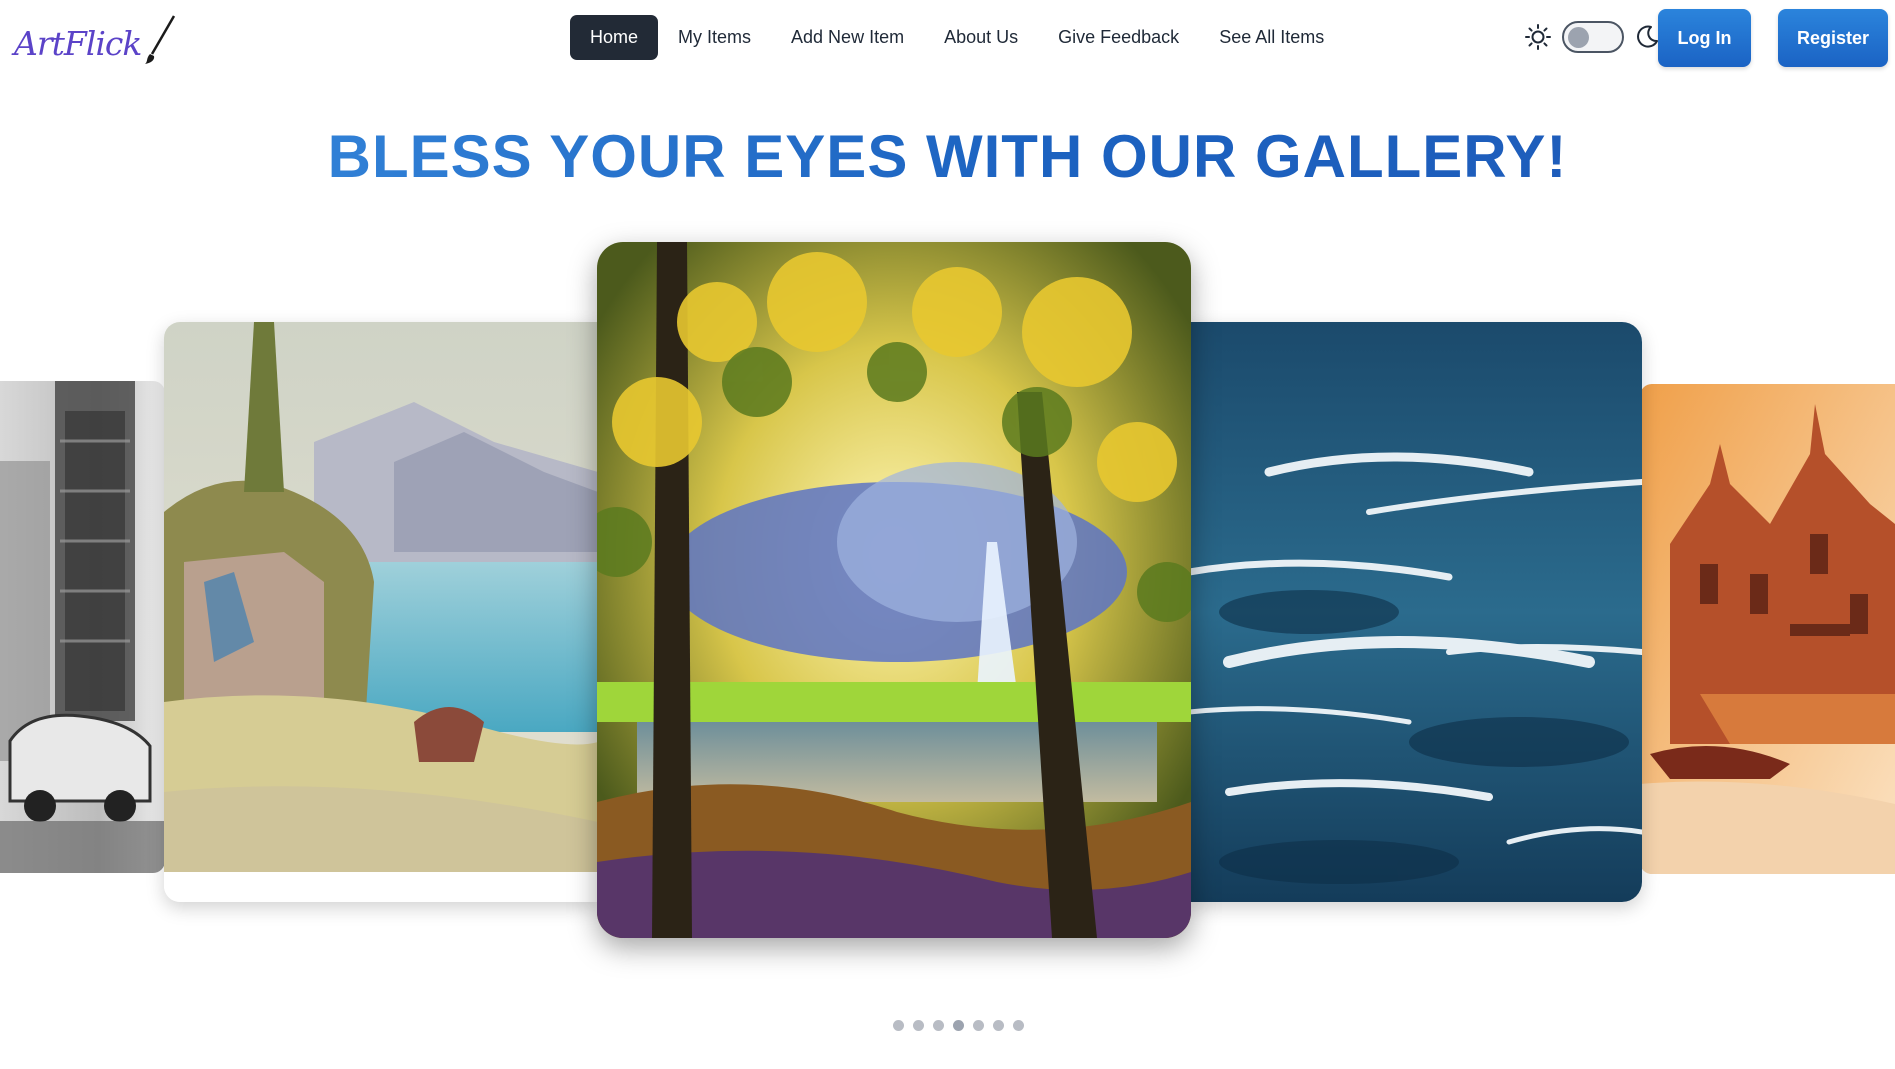 Image resolution: width=1895 pixels, height=1069 pixels. I want to click on dark-mode-toggle, so click(1593, 37).